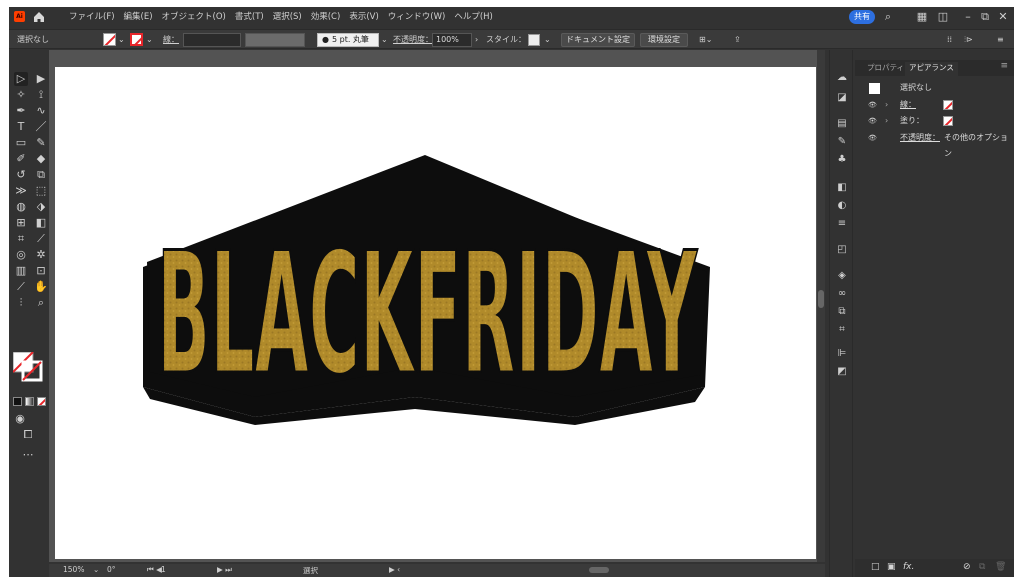 The image size is (1024, 583). What do you see at coordinates (967, 567) in the screenshot?
I see `clear-appearance-icon: ⊘` at bounding box center [967, 567].